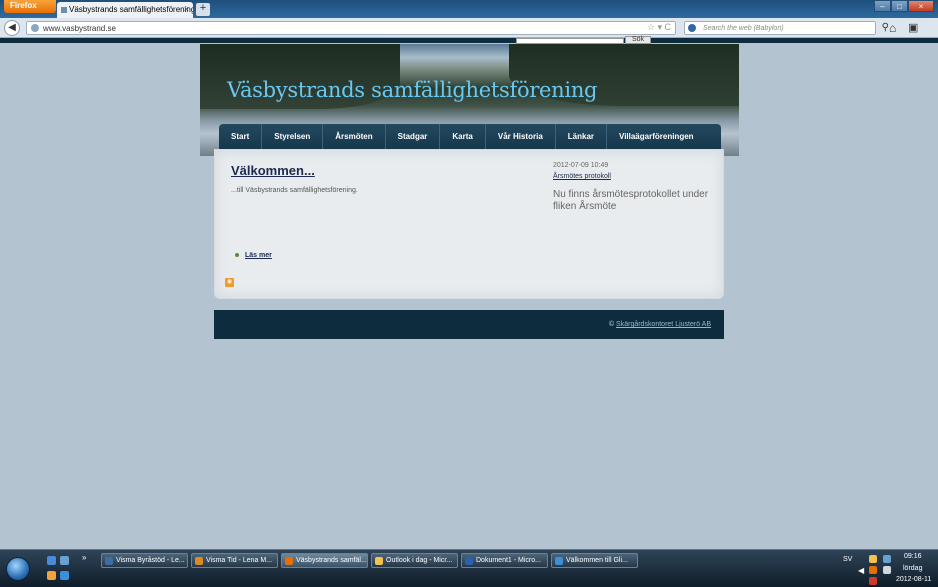 Image resolution: width=938 pixels, height=587 pixels. I want to click on nav-item-start: Start, so click(241, 136).